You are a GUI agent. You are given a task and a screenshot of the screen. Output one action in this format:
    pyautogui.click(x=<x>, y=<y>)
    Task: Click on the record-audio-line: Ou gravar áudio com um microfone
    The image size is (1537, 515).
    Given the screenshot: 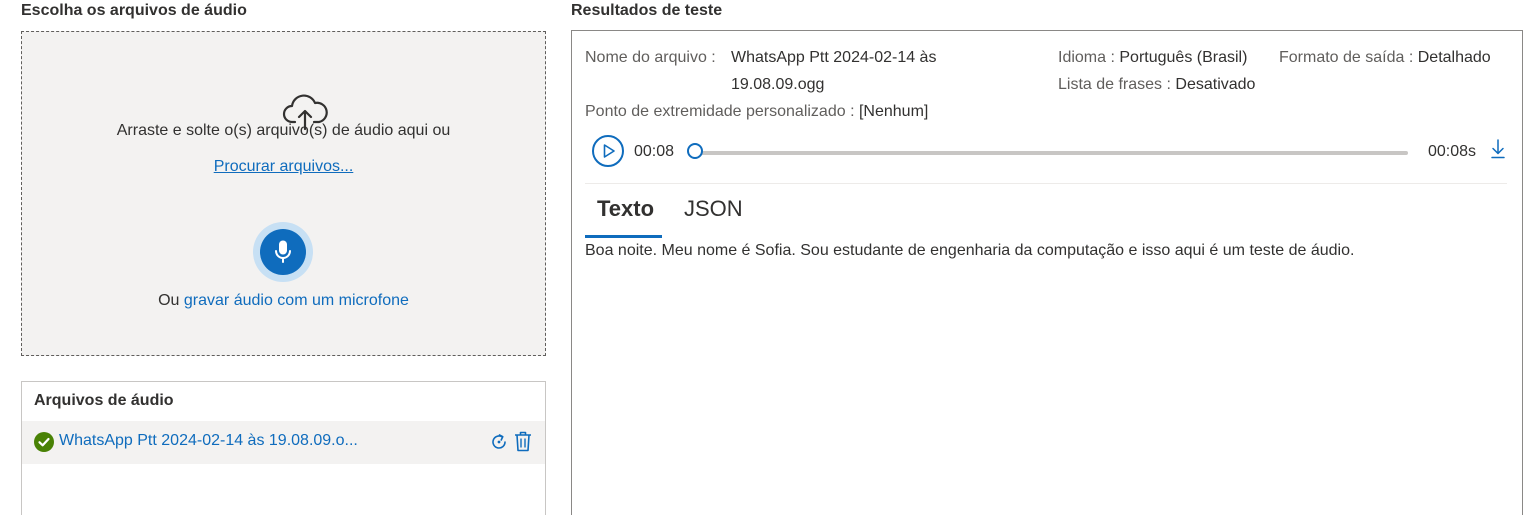 What is the action you would take?
    pyautogui.click(x=283, y=301)
    